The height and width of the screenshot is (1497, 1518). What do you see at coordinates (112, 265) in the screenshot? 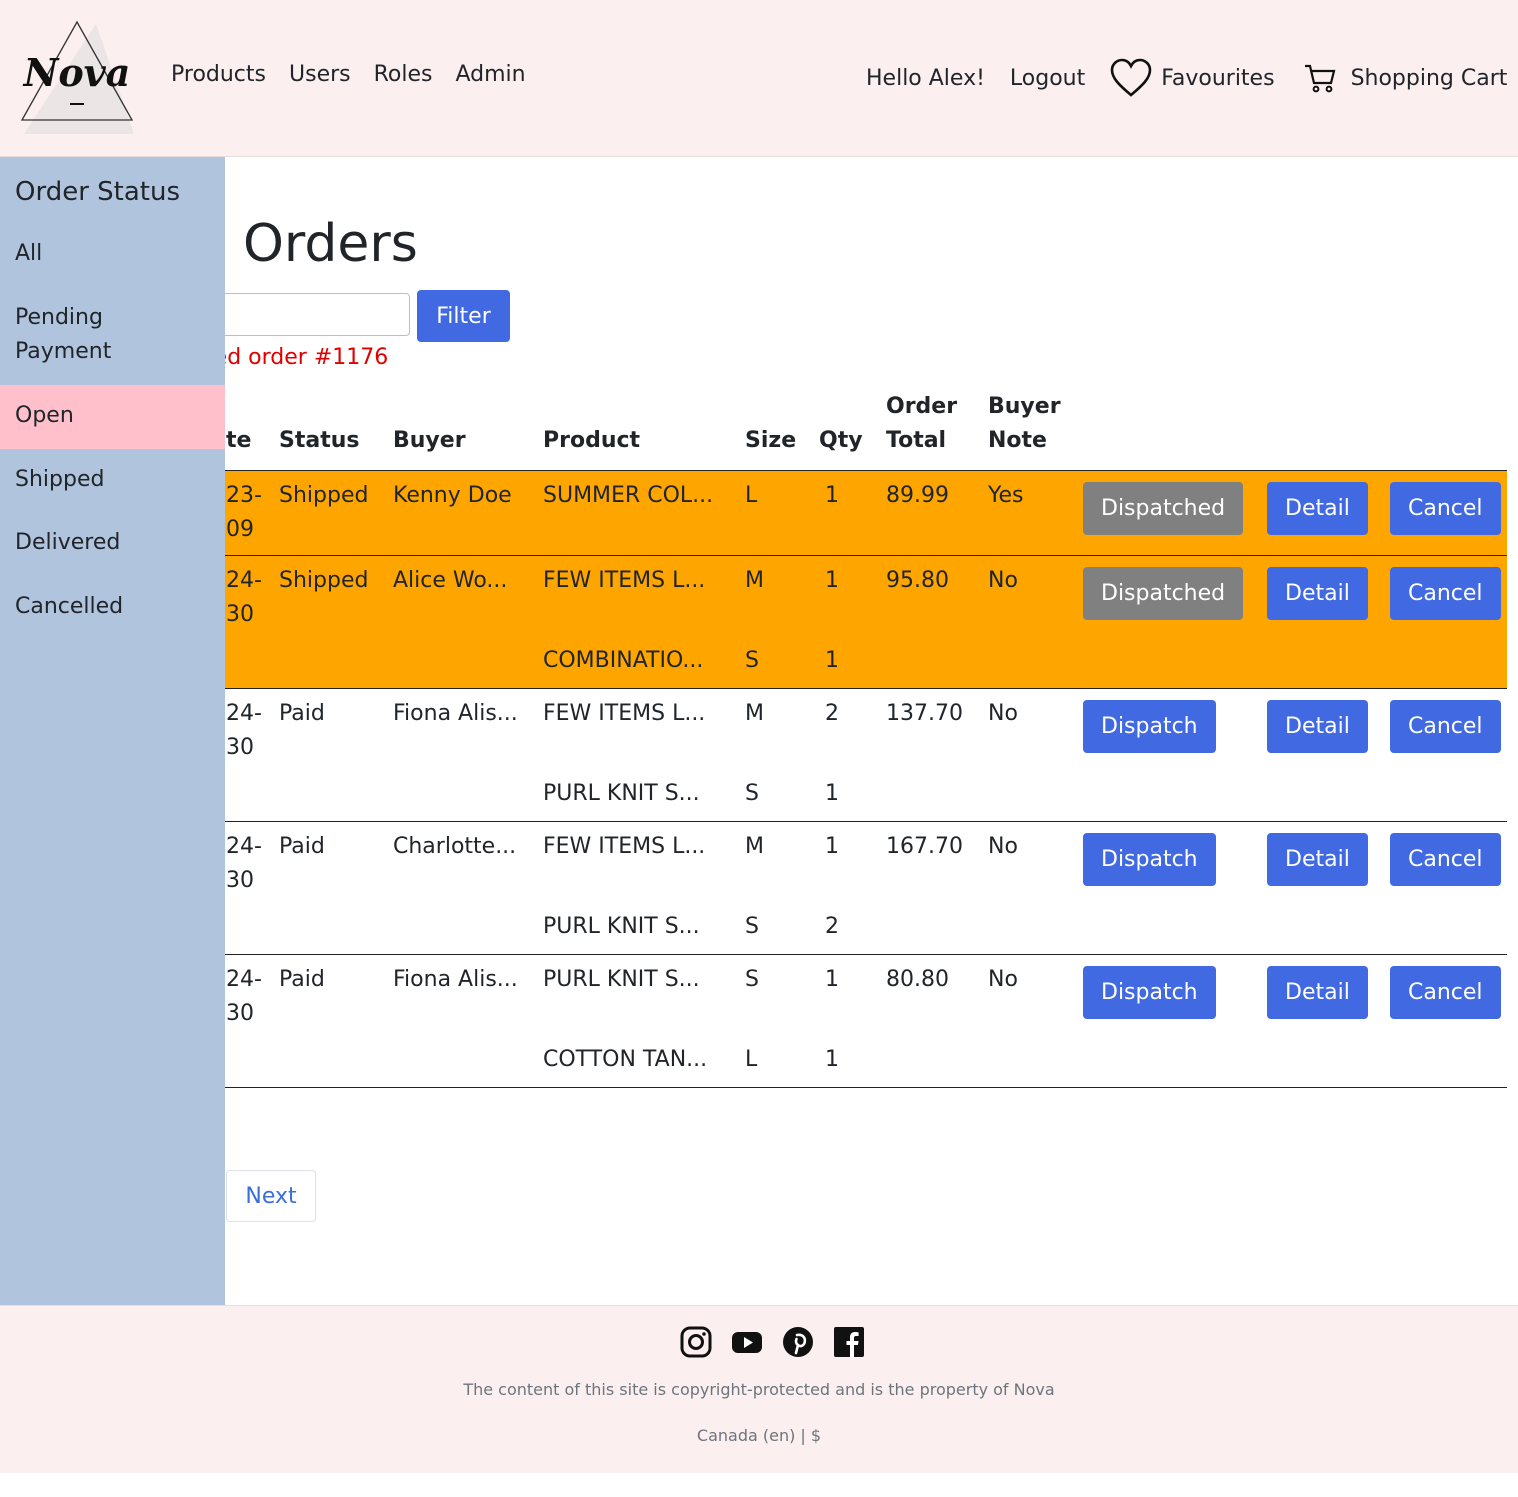
I see `sidebar-item-all: All` at bounding box center [112, 265].